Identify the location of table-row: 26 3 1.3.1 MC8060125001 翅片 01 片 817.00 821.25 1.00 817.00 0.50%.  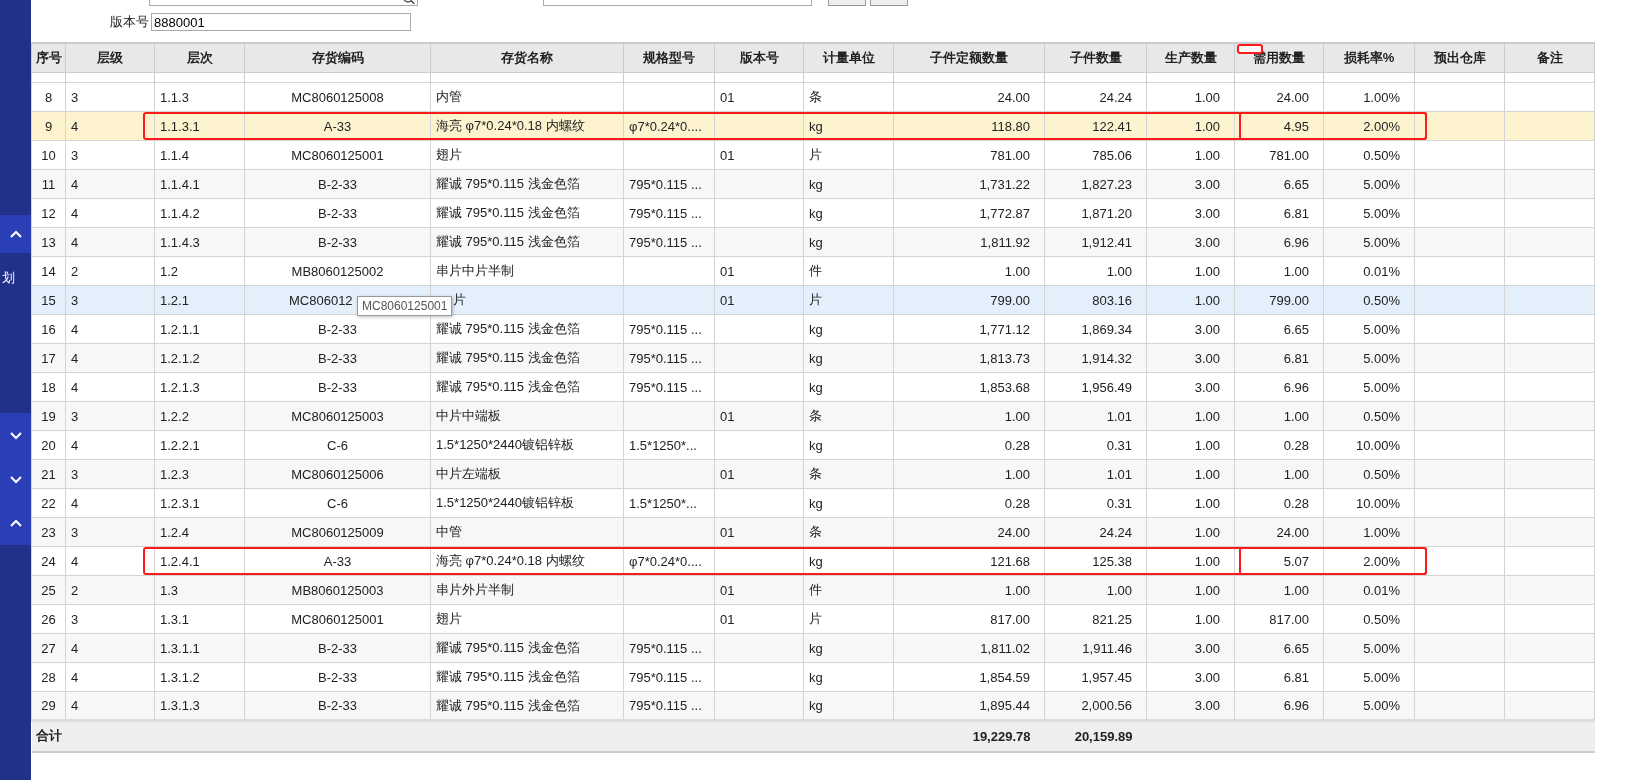
(813, 619).